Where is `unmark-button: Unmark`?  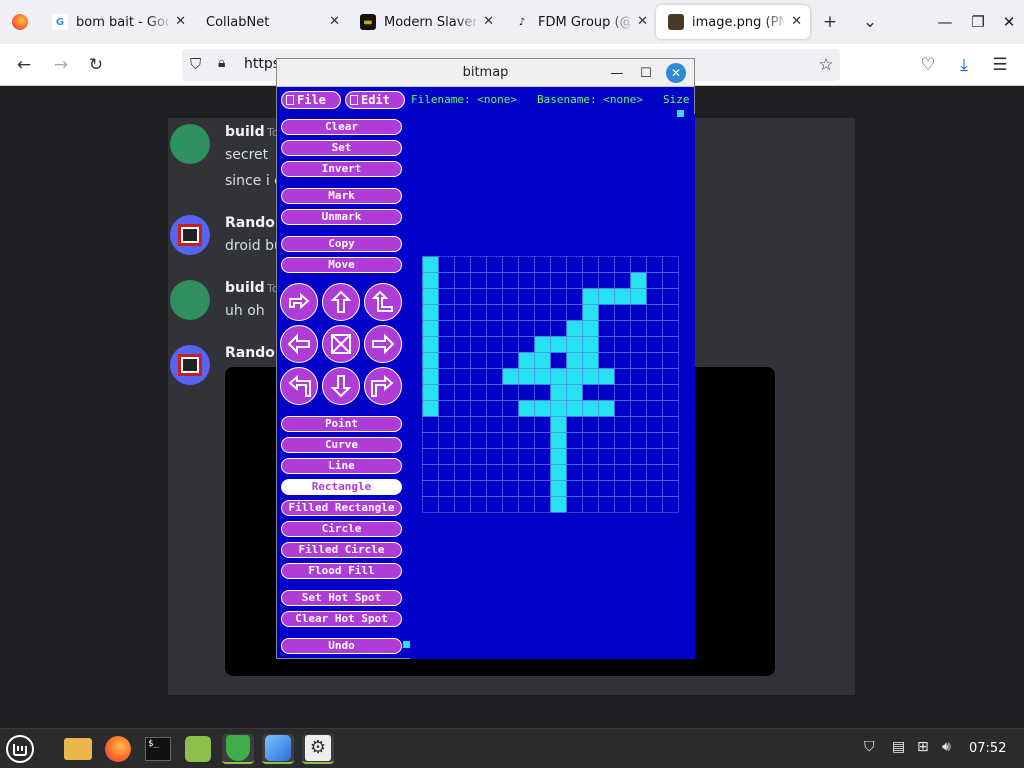 unmark-button: Unmark is located at coordinates (341, 217).